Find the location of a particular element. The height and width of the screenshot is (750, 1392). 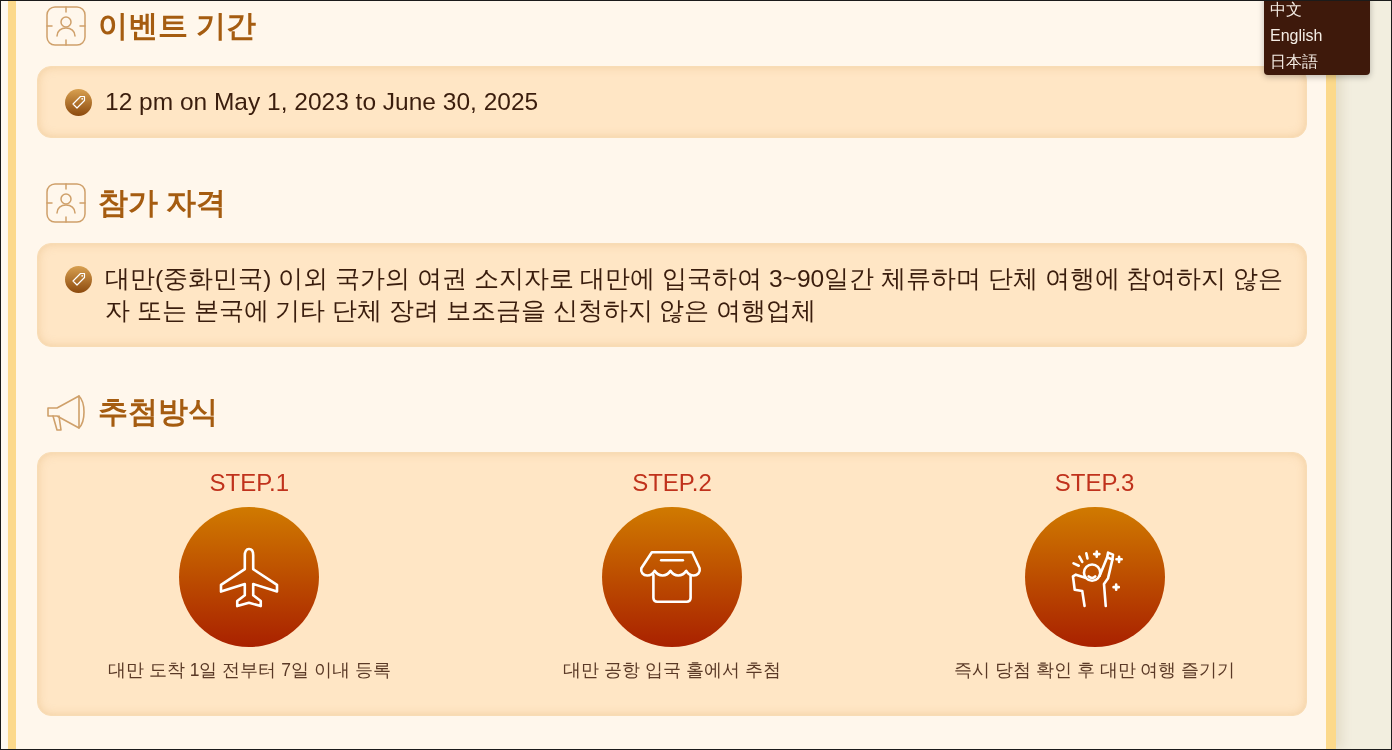

step-caption: 대만 공항 입국 홀에서 추첨 is located at coordinates (672, 670).